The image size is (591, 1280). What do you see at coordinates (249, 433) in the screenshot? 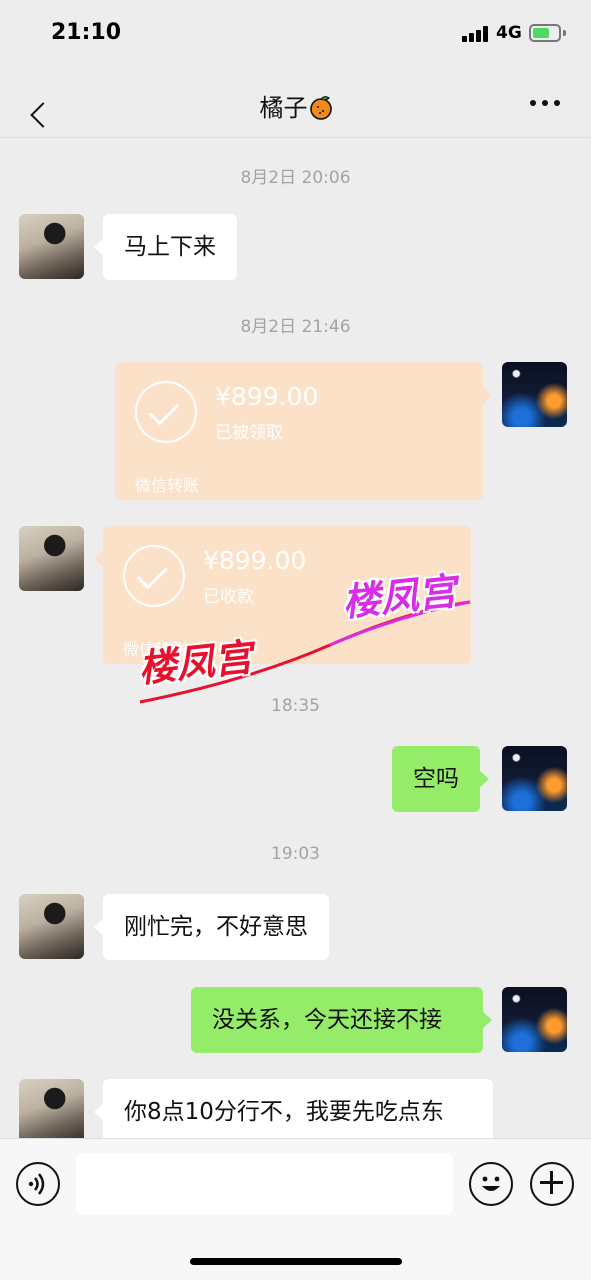
I see `transfer-status: 已被领取` at bounding box center [249, 433].